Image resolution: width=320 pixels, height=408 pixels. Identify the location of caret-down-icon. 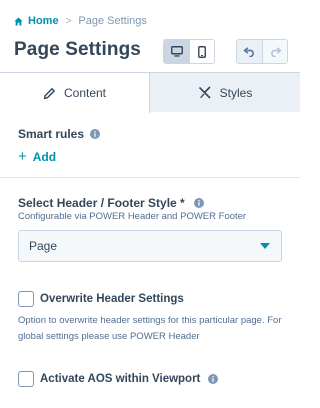
(265, 246).